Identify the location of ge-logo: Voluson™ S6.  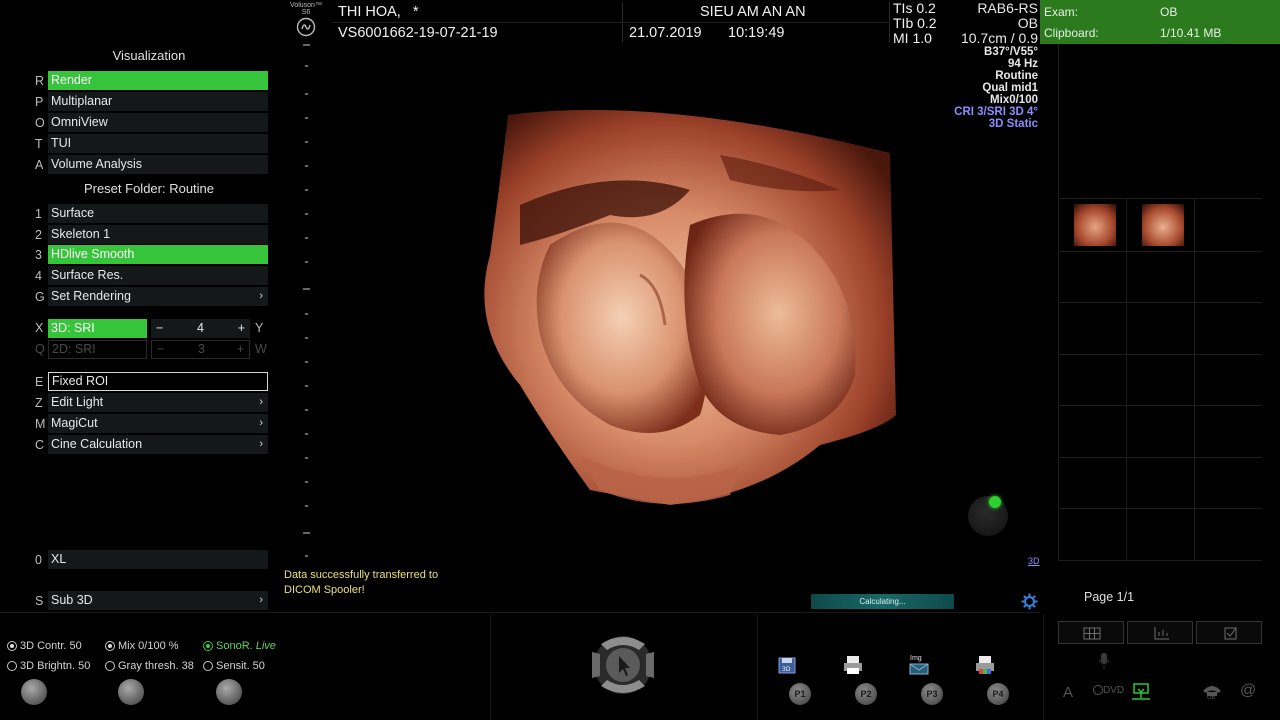
(306, 22).